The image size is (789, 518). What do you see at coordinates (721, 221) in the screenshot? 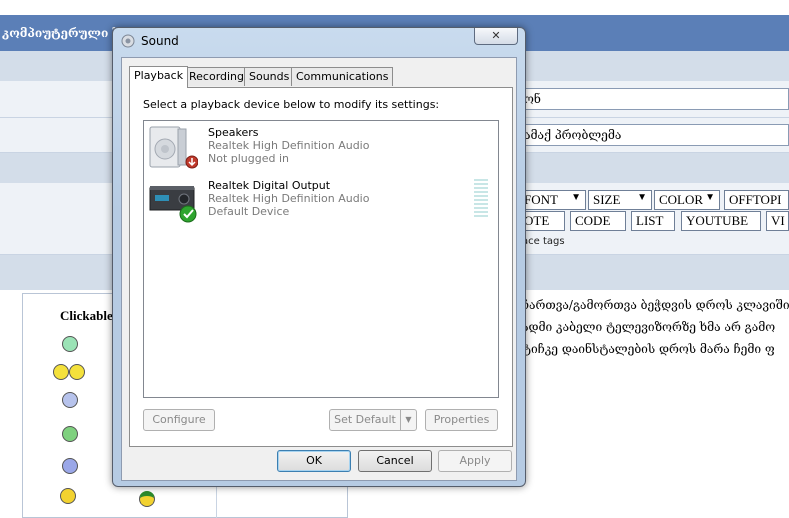
I see `bbcode-youtube-button: YOUTUBE` at bounding box center [721, 221].